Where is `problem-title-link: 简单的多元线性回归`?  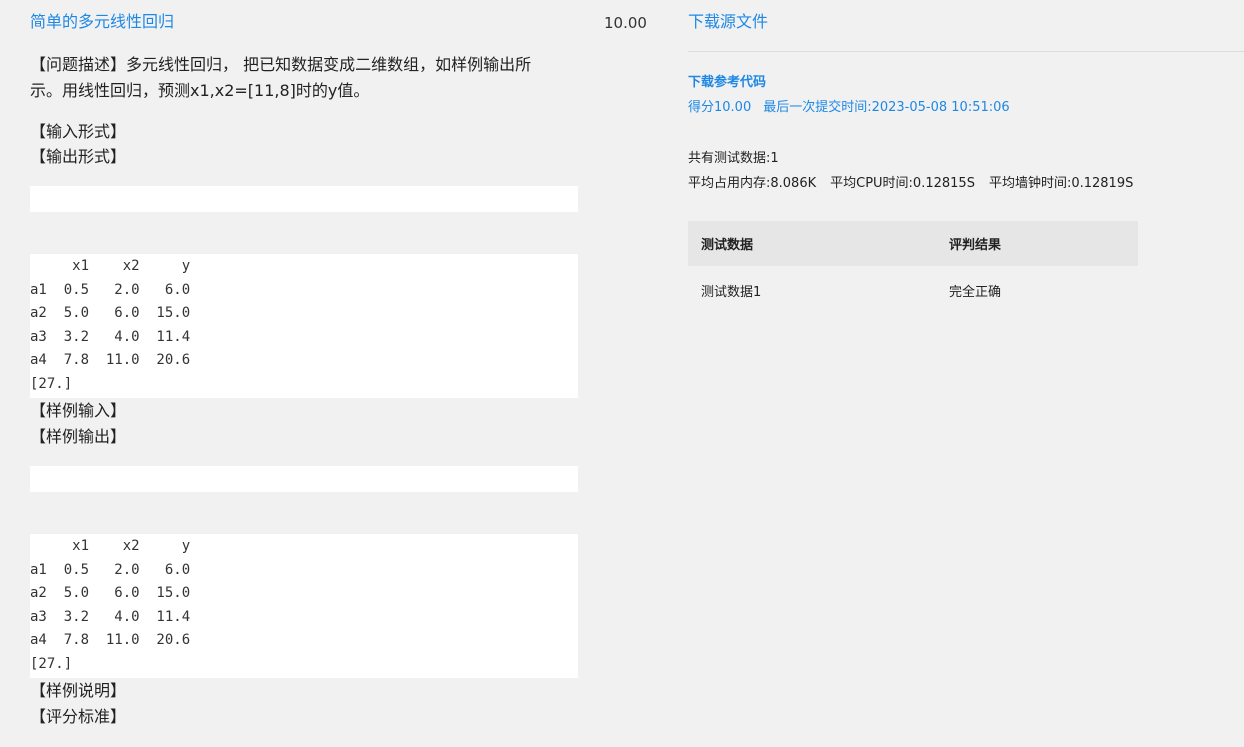 problem-title-link: 简单的多元线性回归 is located at coordinates (102, 22).